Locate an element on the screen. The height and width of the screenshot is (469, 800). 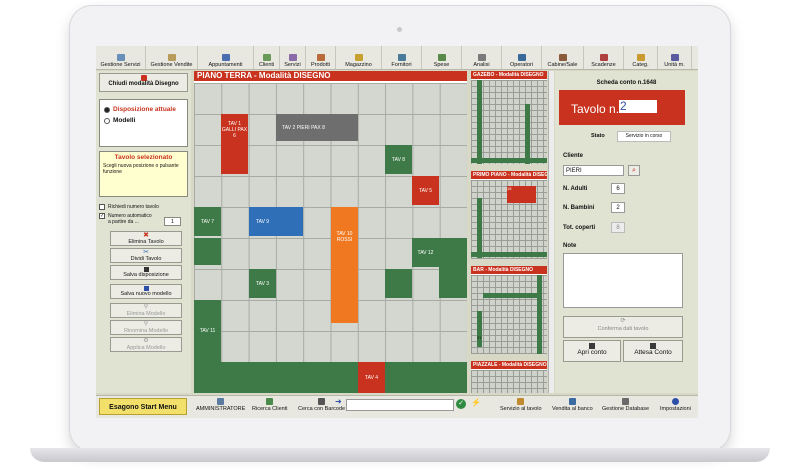
save-new-model-label: Salva nuovo modello is located at coordinates (146, 294).